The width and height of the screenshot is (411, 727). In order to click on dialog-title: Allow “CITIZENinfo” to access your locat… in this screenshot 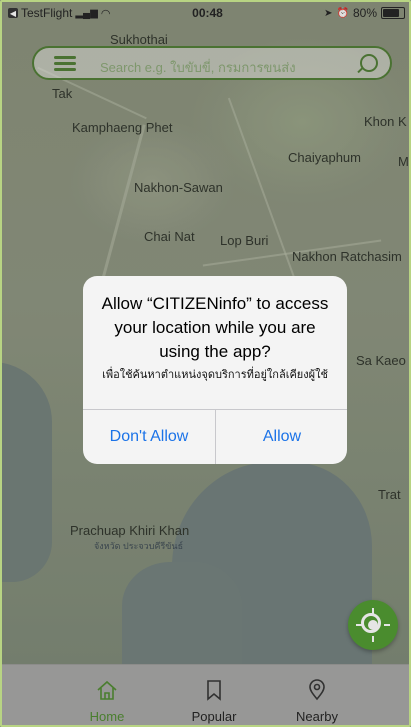, I will do `click(215, 327)`.